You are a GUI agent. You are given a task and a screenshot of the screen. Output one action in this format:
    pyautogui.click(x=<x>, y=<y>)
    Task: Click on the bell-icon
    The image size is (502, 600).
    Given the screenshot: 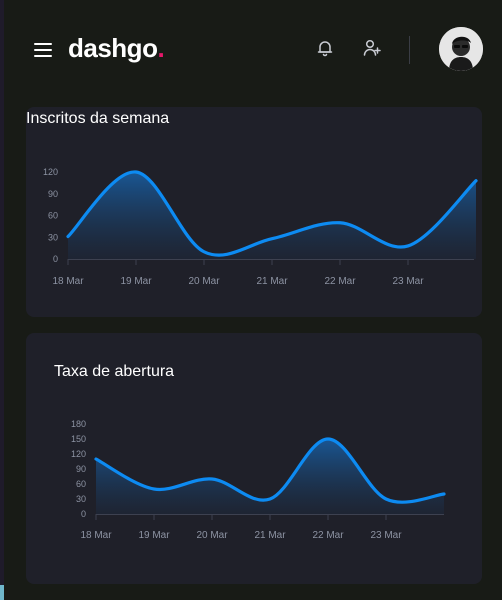 What is the action you would take?
    pyautogui.click(x=325, y=49)
    